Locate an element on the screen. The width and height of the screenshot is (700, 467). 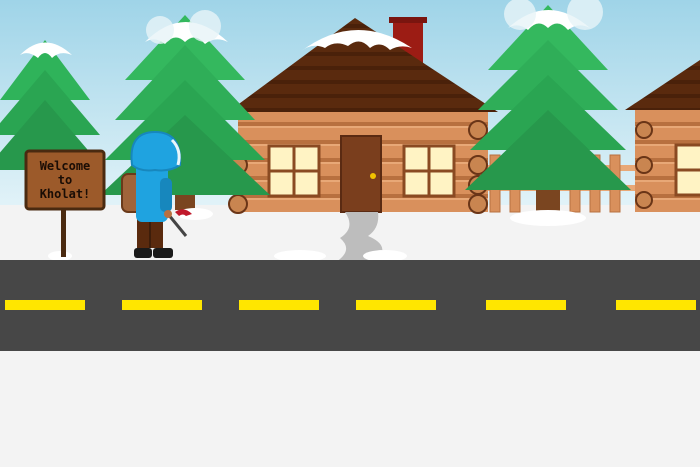
sign-line-2: to is located at coordinates (65, 180).